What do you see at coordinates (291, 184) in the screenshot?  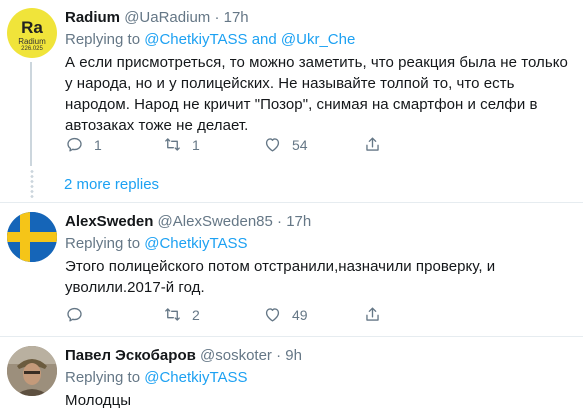 I see `more-replies-row: 2 more replies` at bounding box center [291, 184].